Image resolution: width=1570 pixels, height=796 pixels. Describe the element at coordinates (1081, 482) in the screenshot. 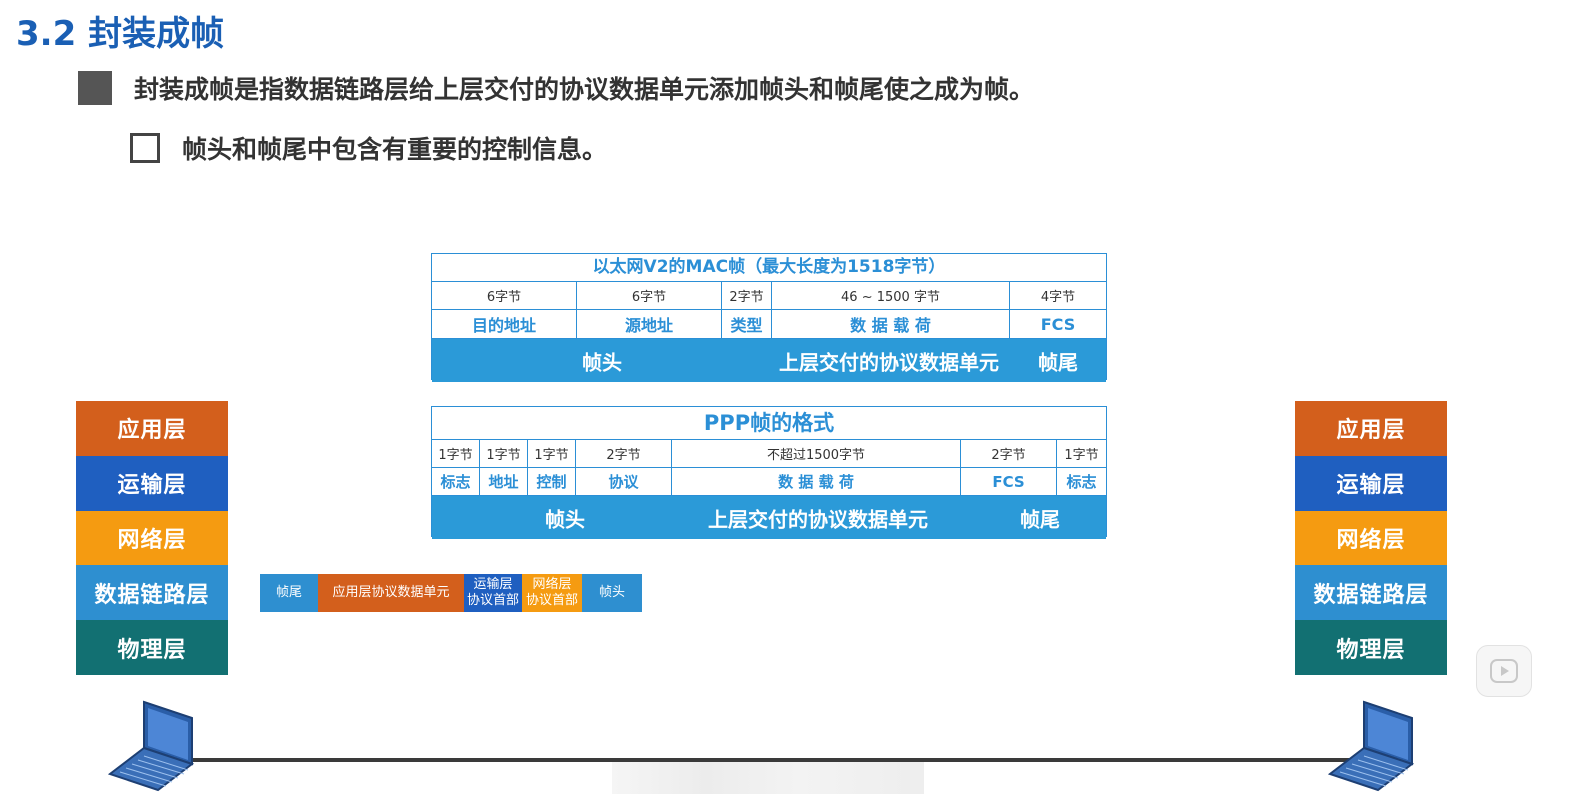

I see `ppp-field-flag-end: 标志` at that location.